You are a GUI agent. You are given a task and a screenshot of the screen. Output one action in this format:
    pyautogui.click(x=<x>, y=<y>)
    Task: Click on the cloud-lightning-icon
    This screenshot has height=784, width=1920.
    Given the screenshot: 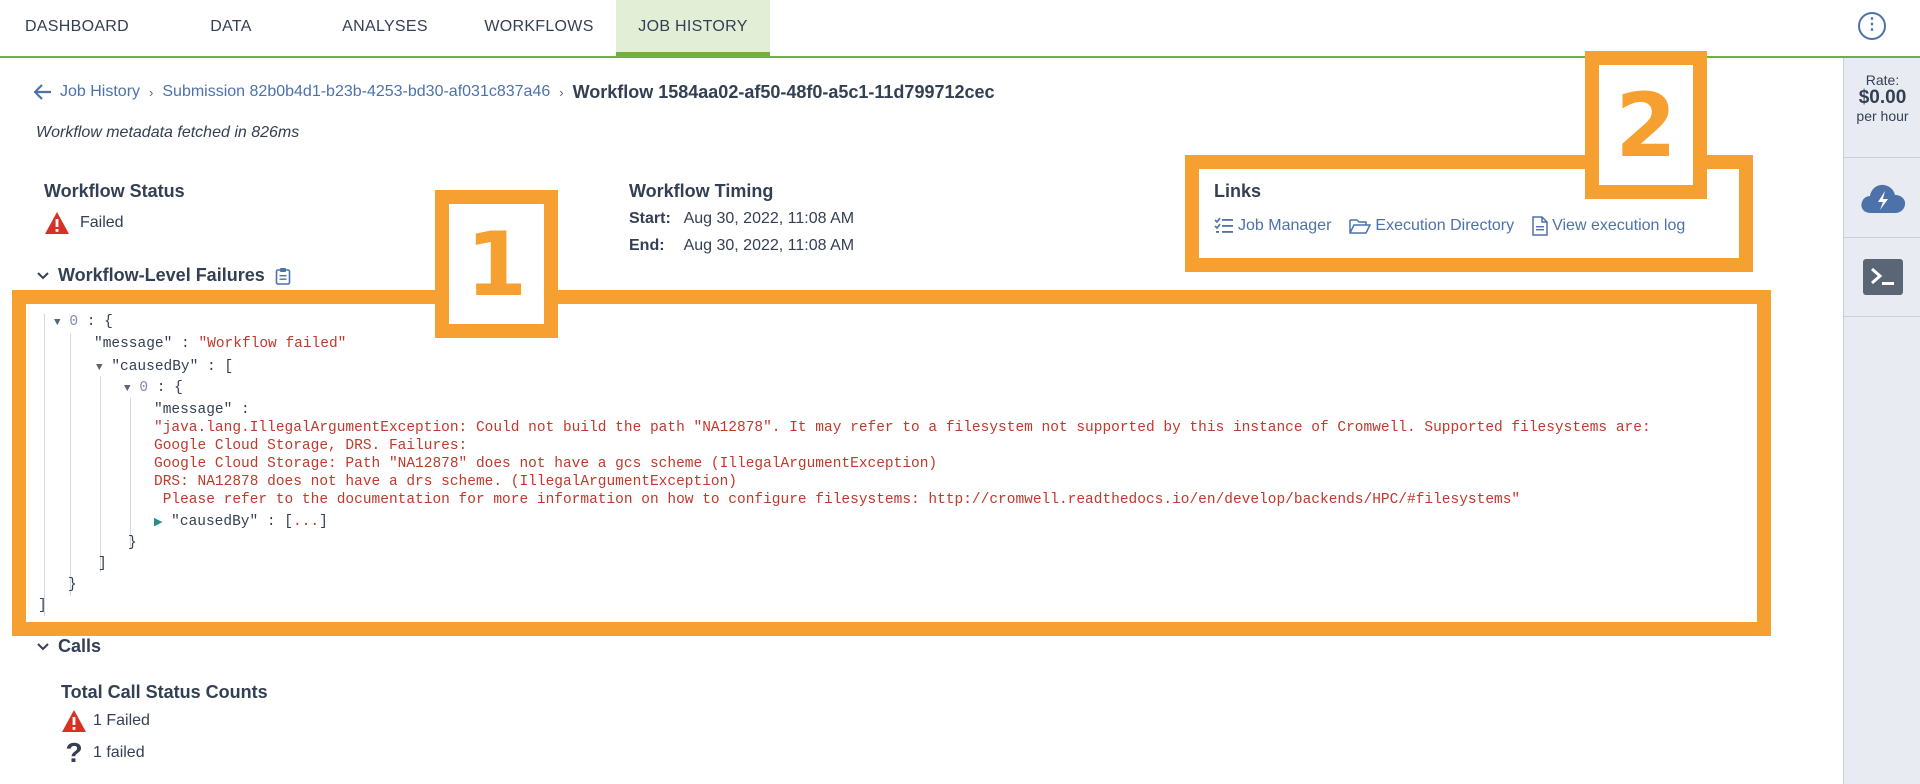 What is the action you would take?
    pyautogui.click(x=1882, y=198)
    